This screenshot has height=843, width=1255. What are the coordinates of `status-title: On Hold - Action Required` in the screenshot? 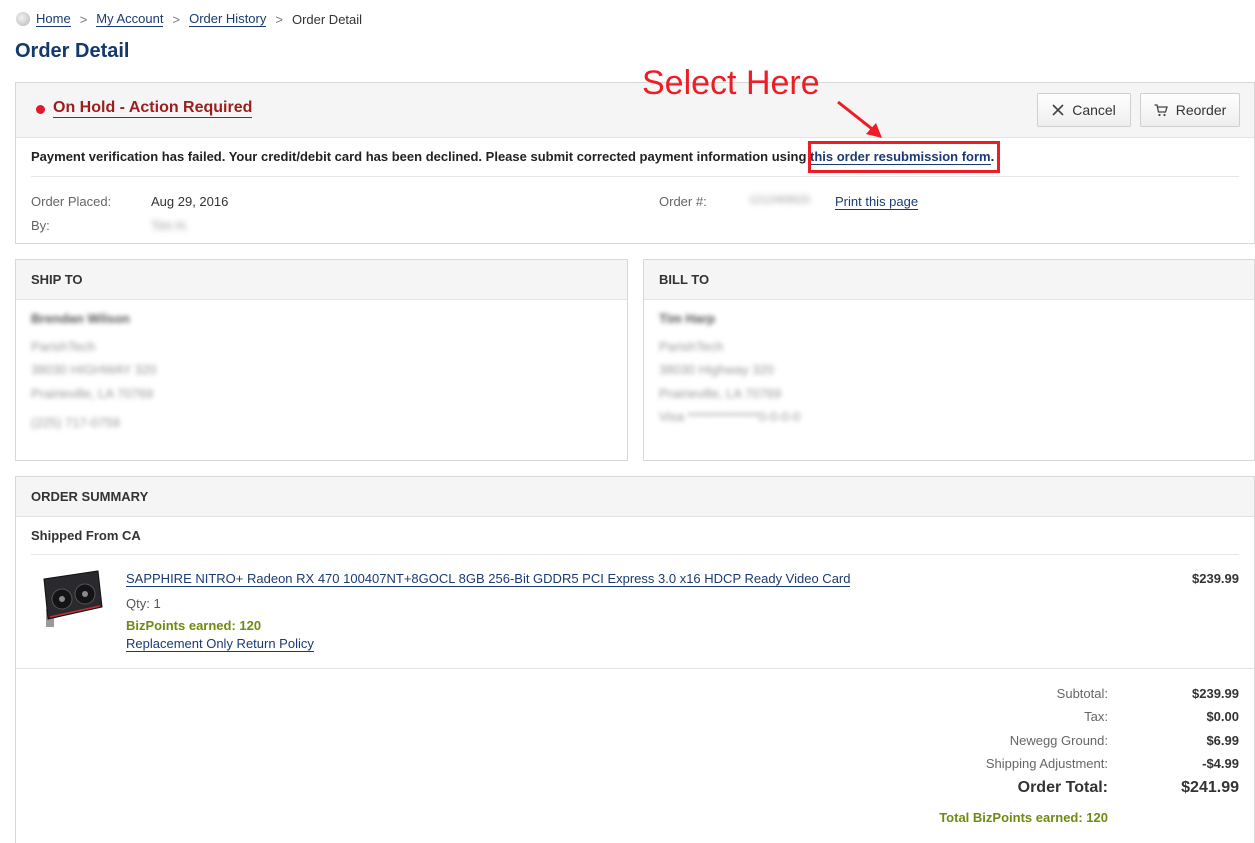 It's located at (153, 108).